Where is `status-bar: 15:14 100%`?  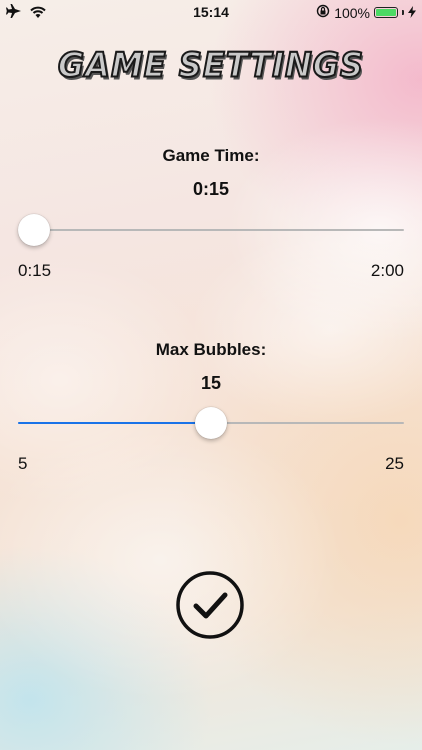
status-bar: 15:14 100% is located at coordinates (211, 12).